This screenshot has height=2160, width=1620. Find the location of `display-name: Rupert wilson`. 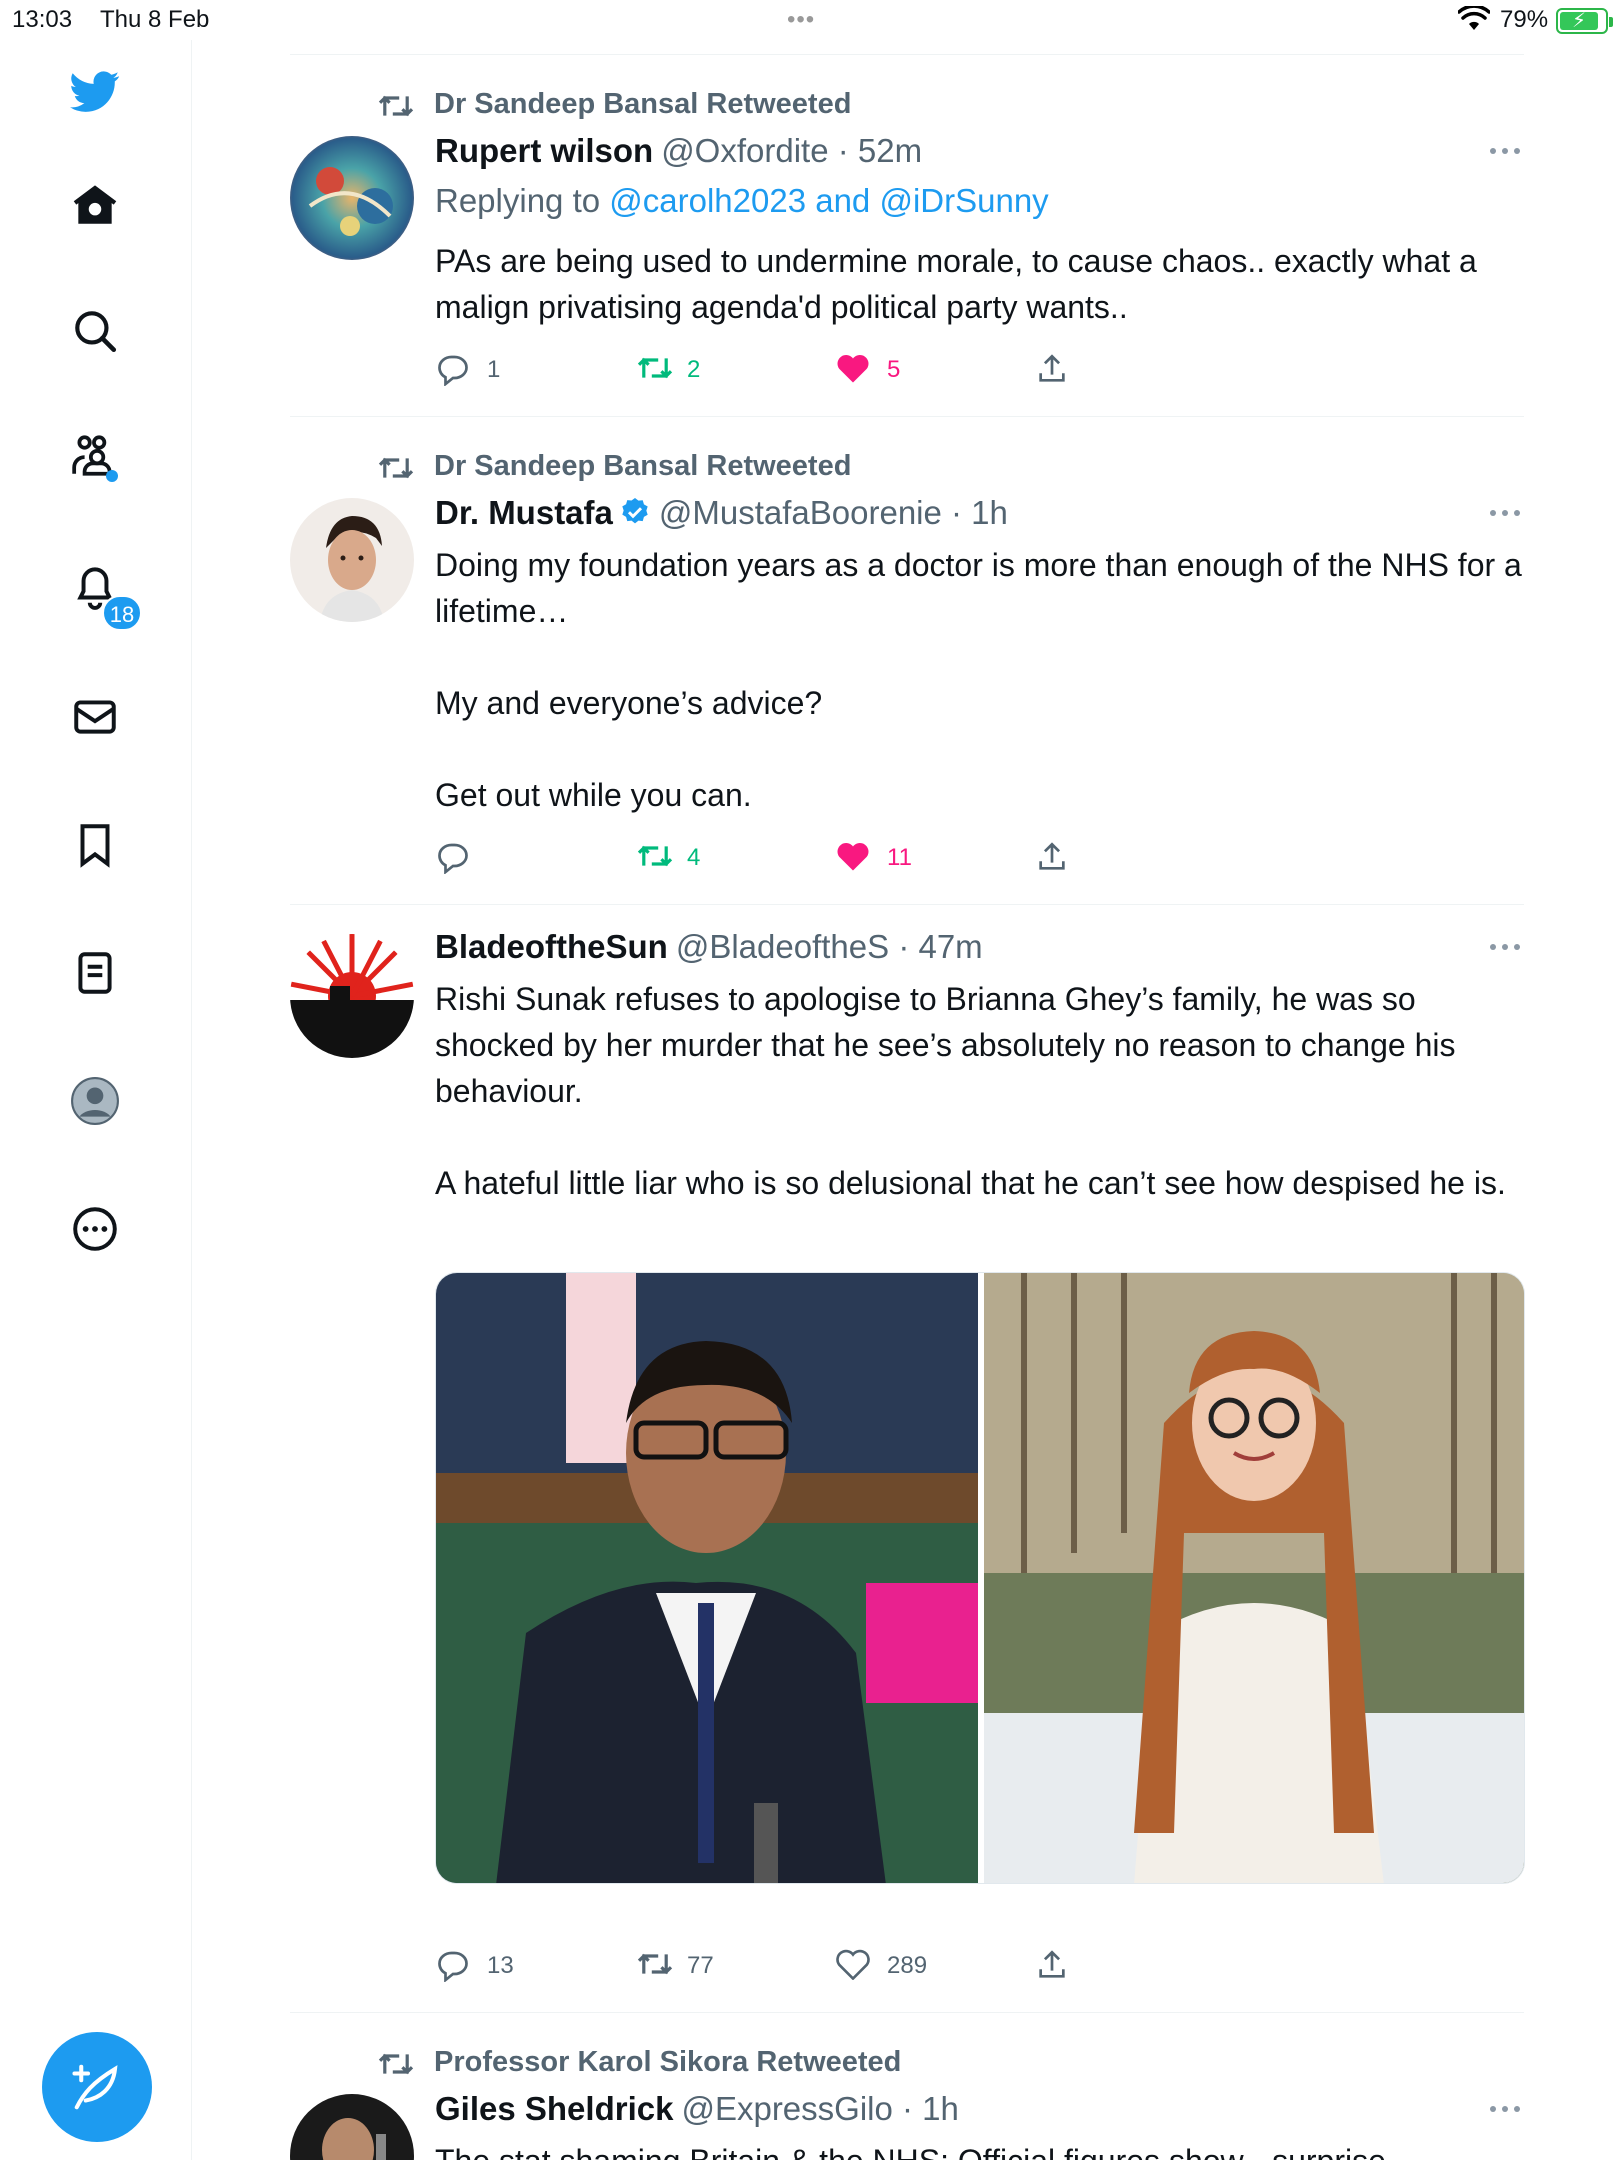

display-name: Rupert wilson is located at coordinates (544, 150).